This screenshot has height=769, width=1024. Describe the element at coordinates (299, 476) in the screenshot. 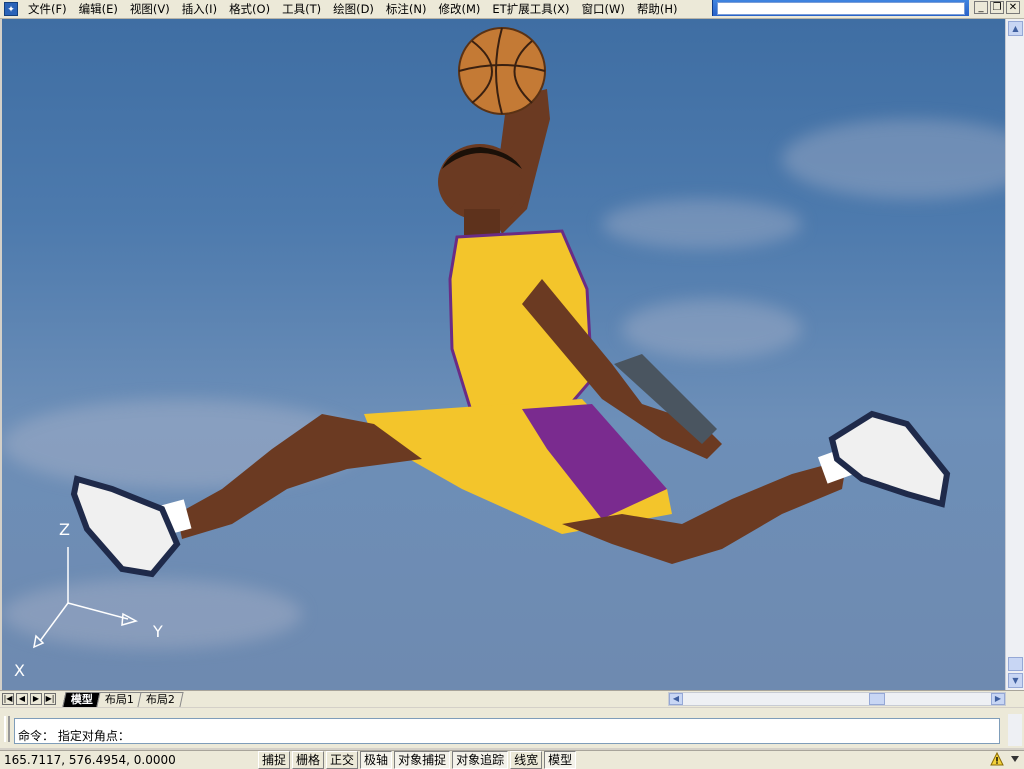

I see `left-leg` at that location.